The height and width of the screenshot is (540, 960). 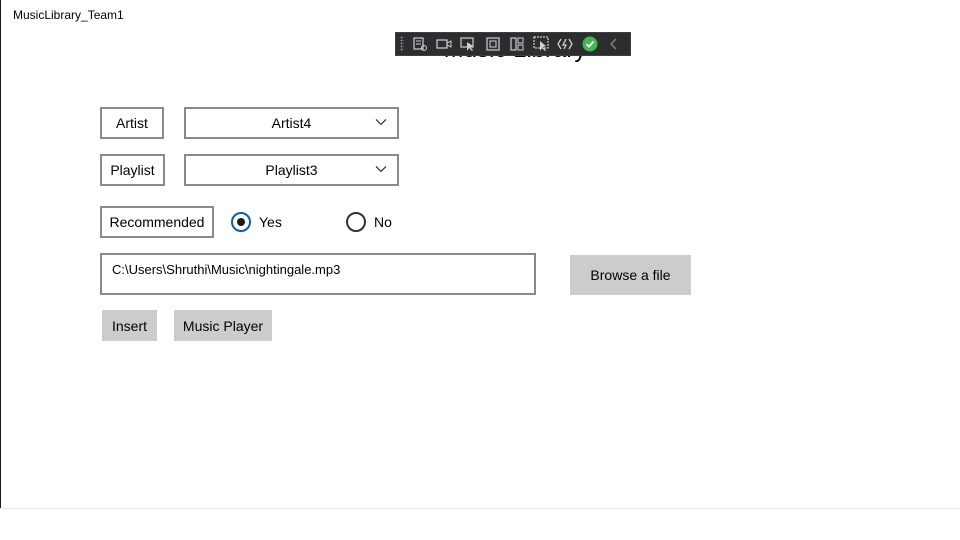 I want to click on collapse-icon, so click(x=614, y=44).